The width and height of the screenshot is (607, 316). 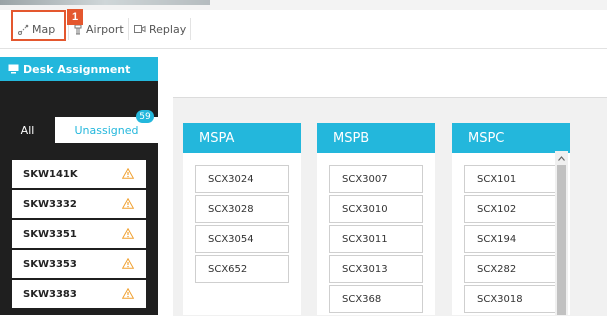 I want to click on desk-flight: SCX194, so click(x=511, y=239).